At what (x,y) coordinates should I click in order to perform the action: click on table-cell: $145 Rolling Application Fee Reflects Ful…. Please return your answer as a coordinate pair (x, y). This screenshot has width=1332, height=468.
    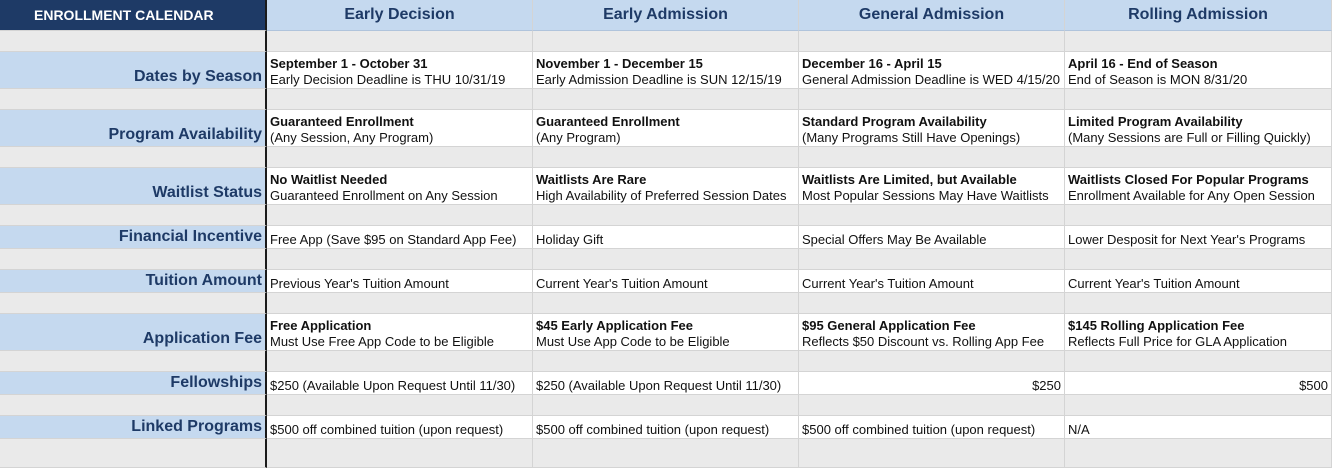
    Looking at the image, I should click on (1198, 332).